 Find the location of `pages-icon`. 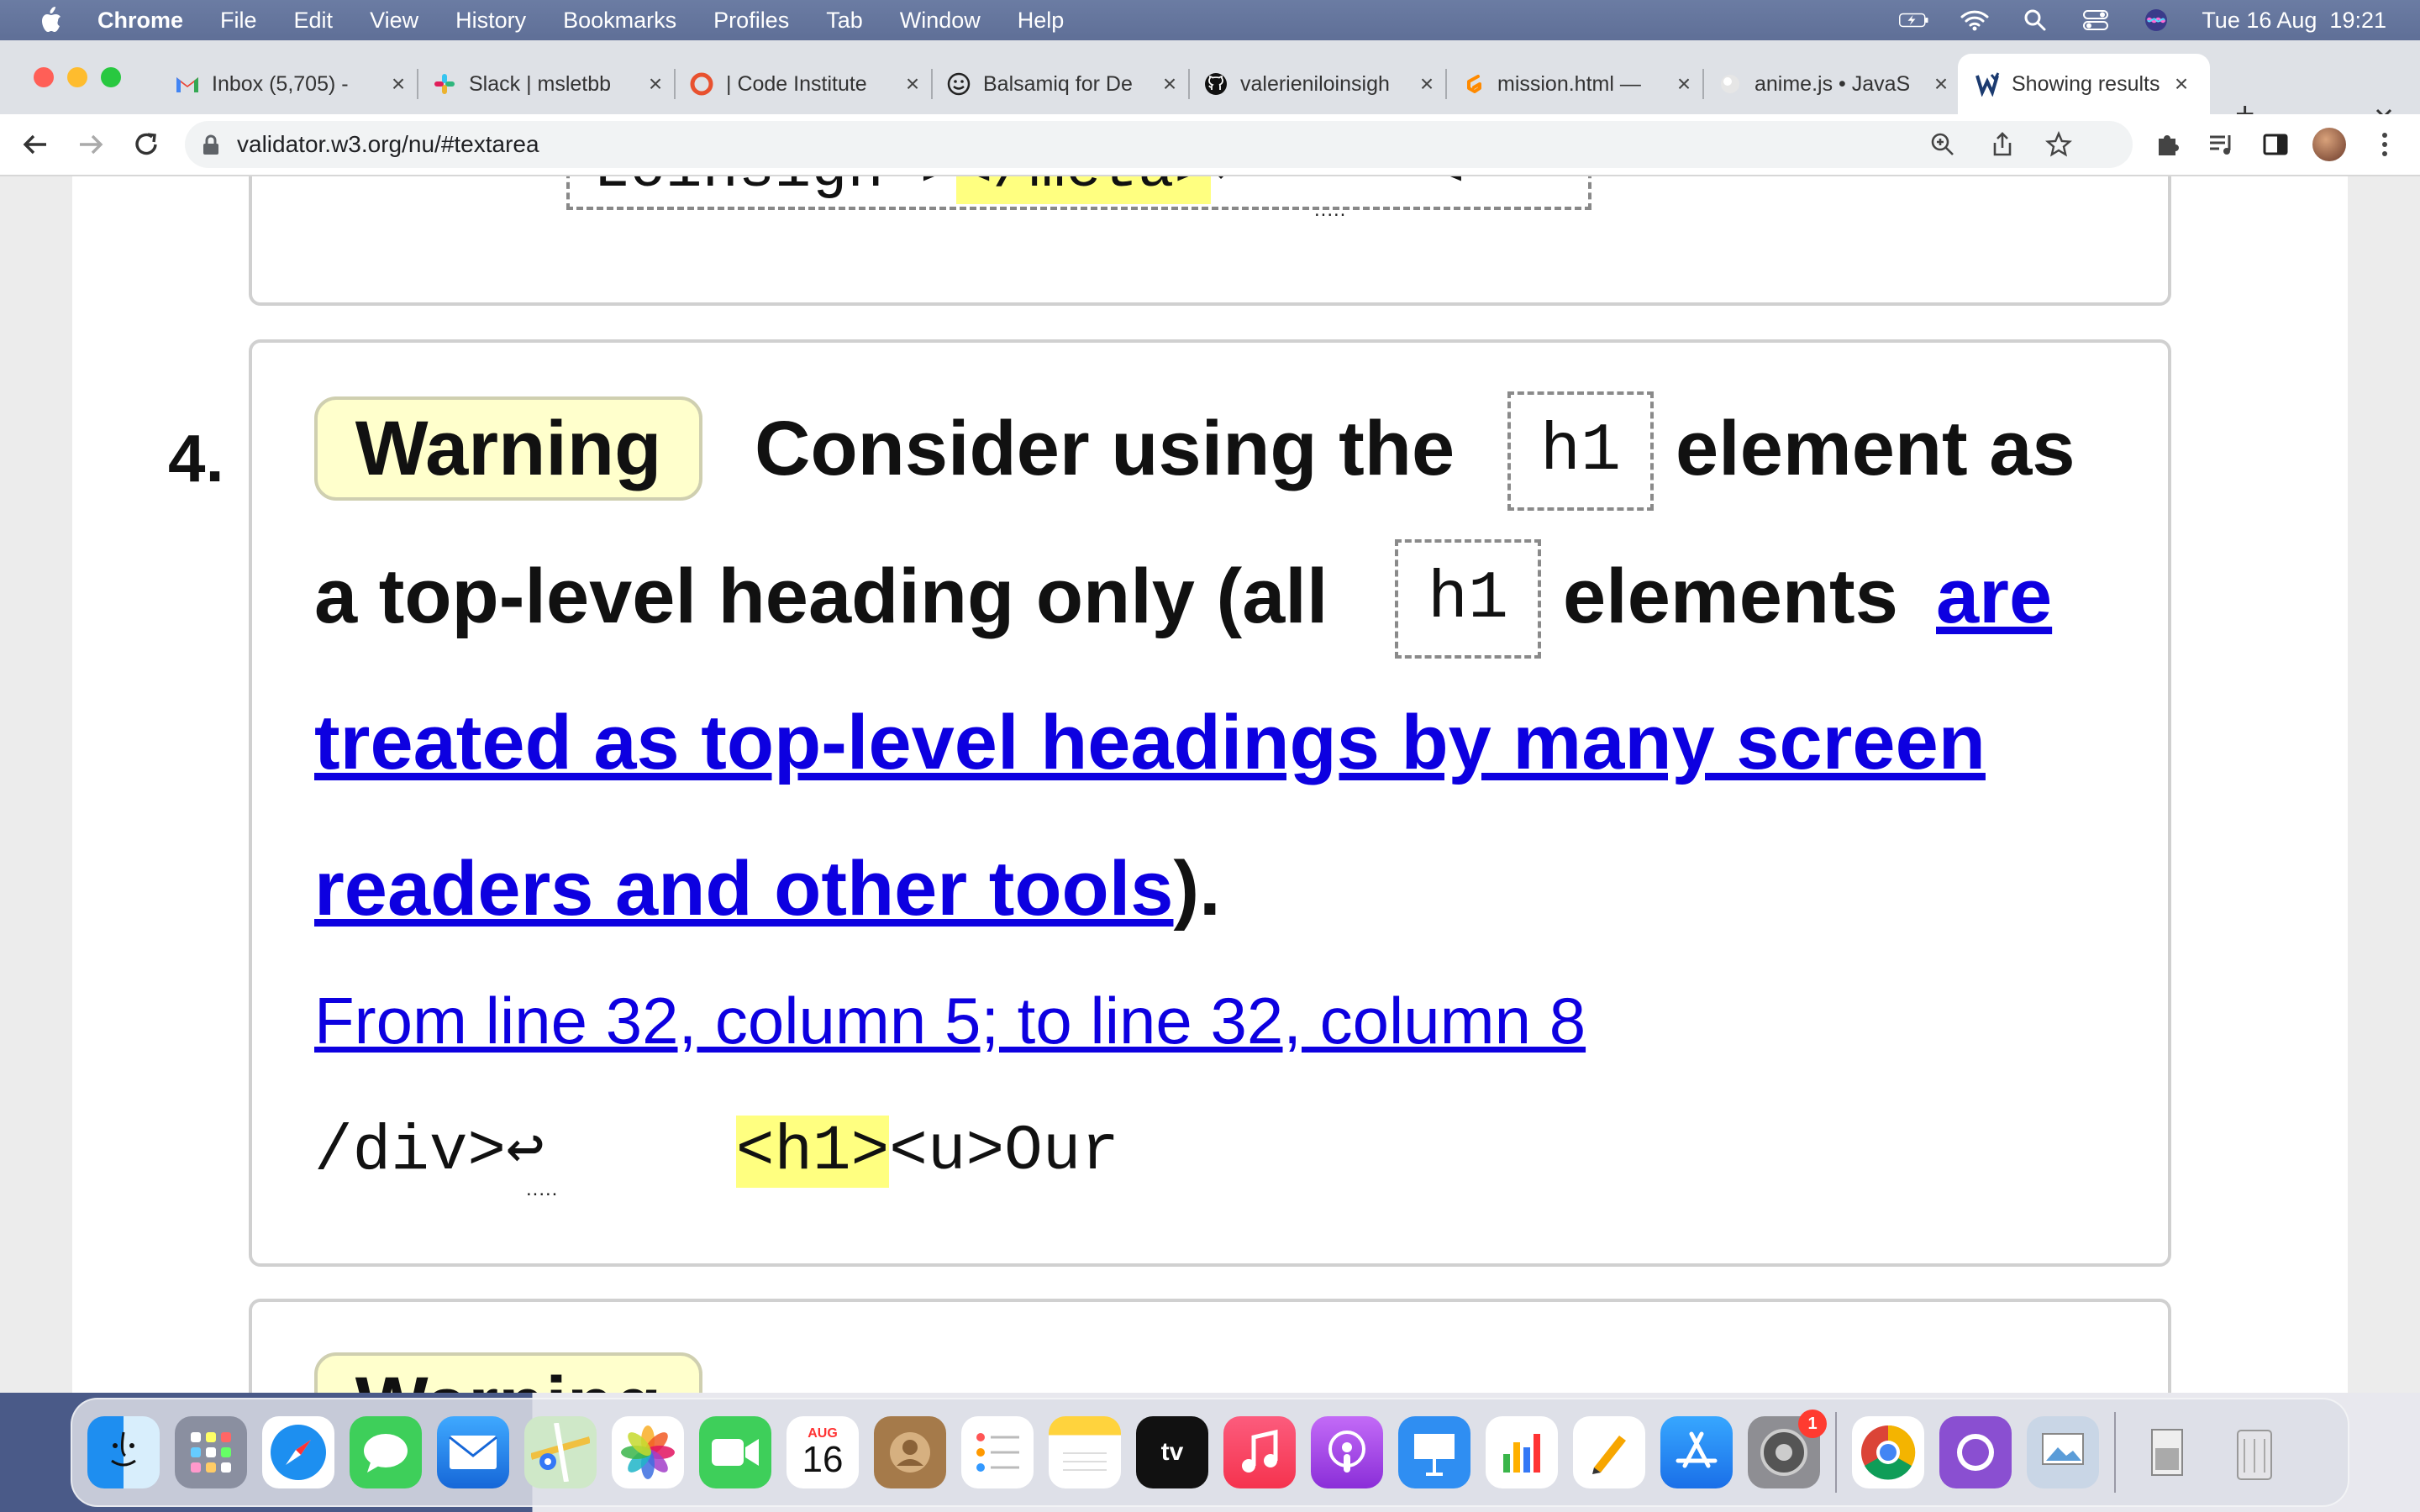

pages-icon is located at coordinates (1609, 1452).